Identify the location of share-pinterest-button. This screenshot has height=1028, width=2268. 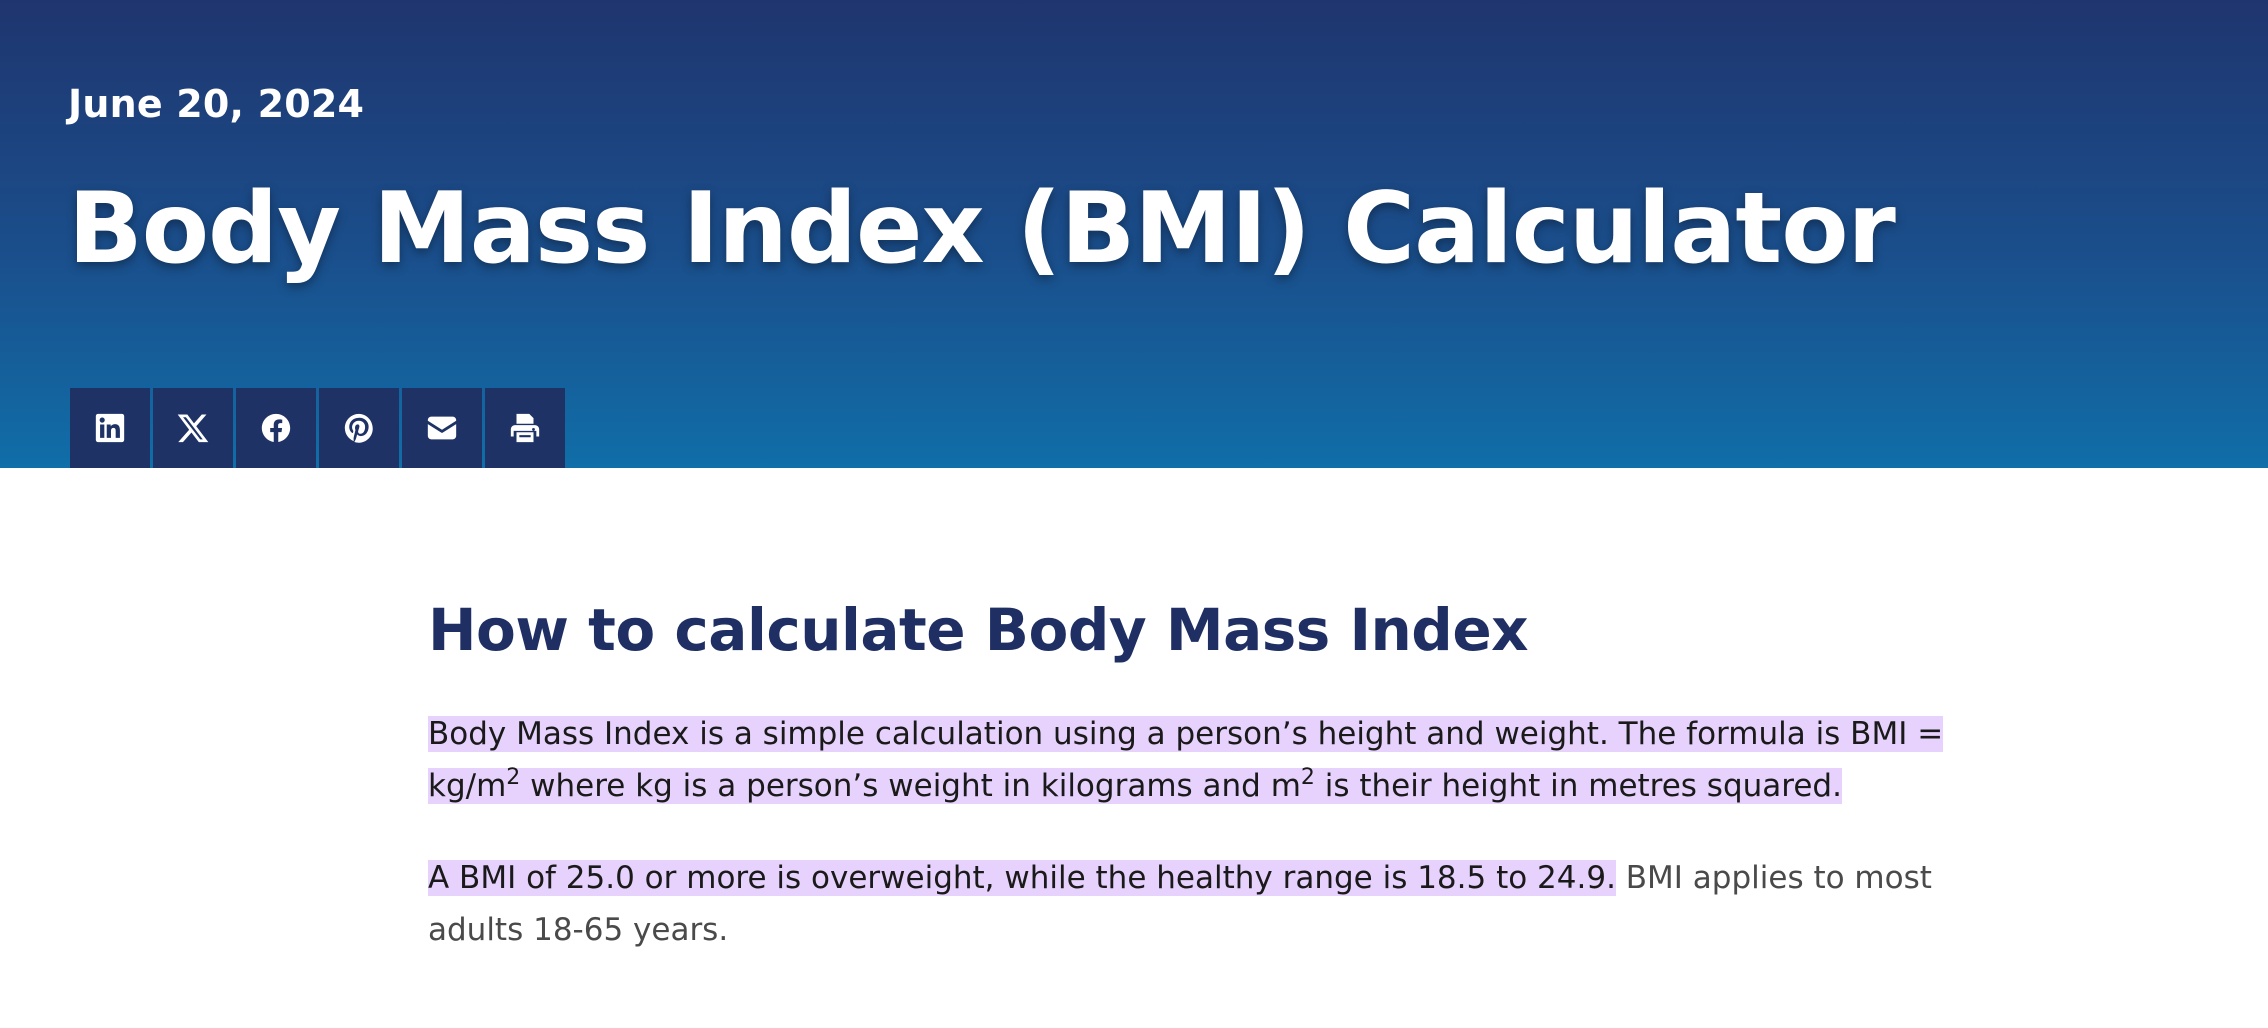
(359, 428).